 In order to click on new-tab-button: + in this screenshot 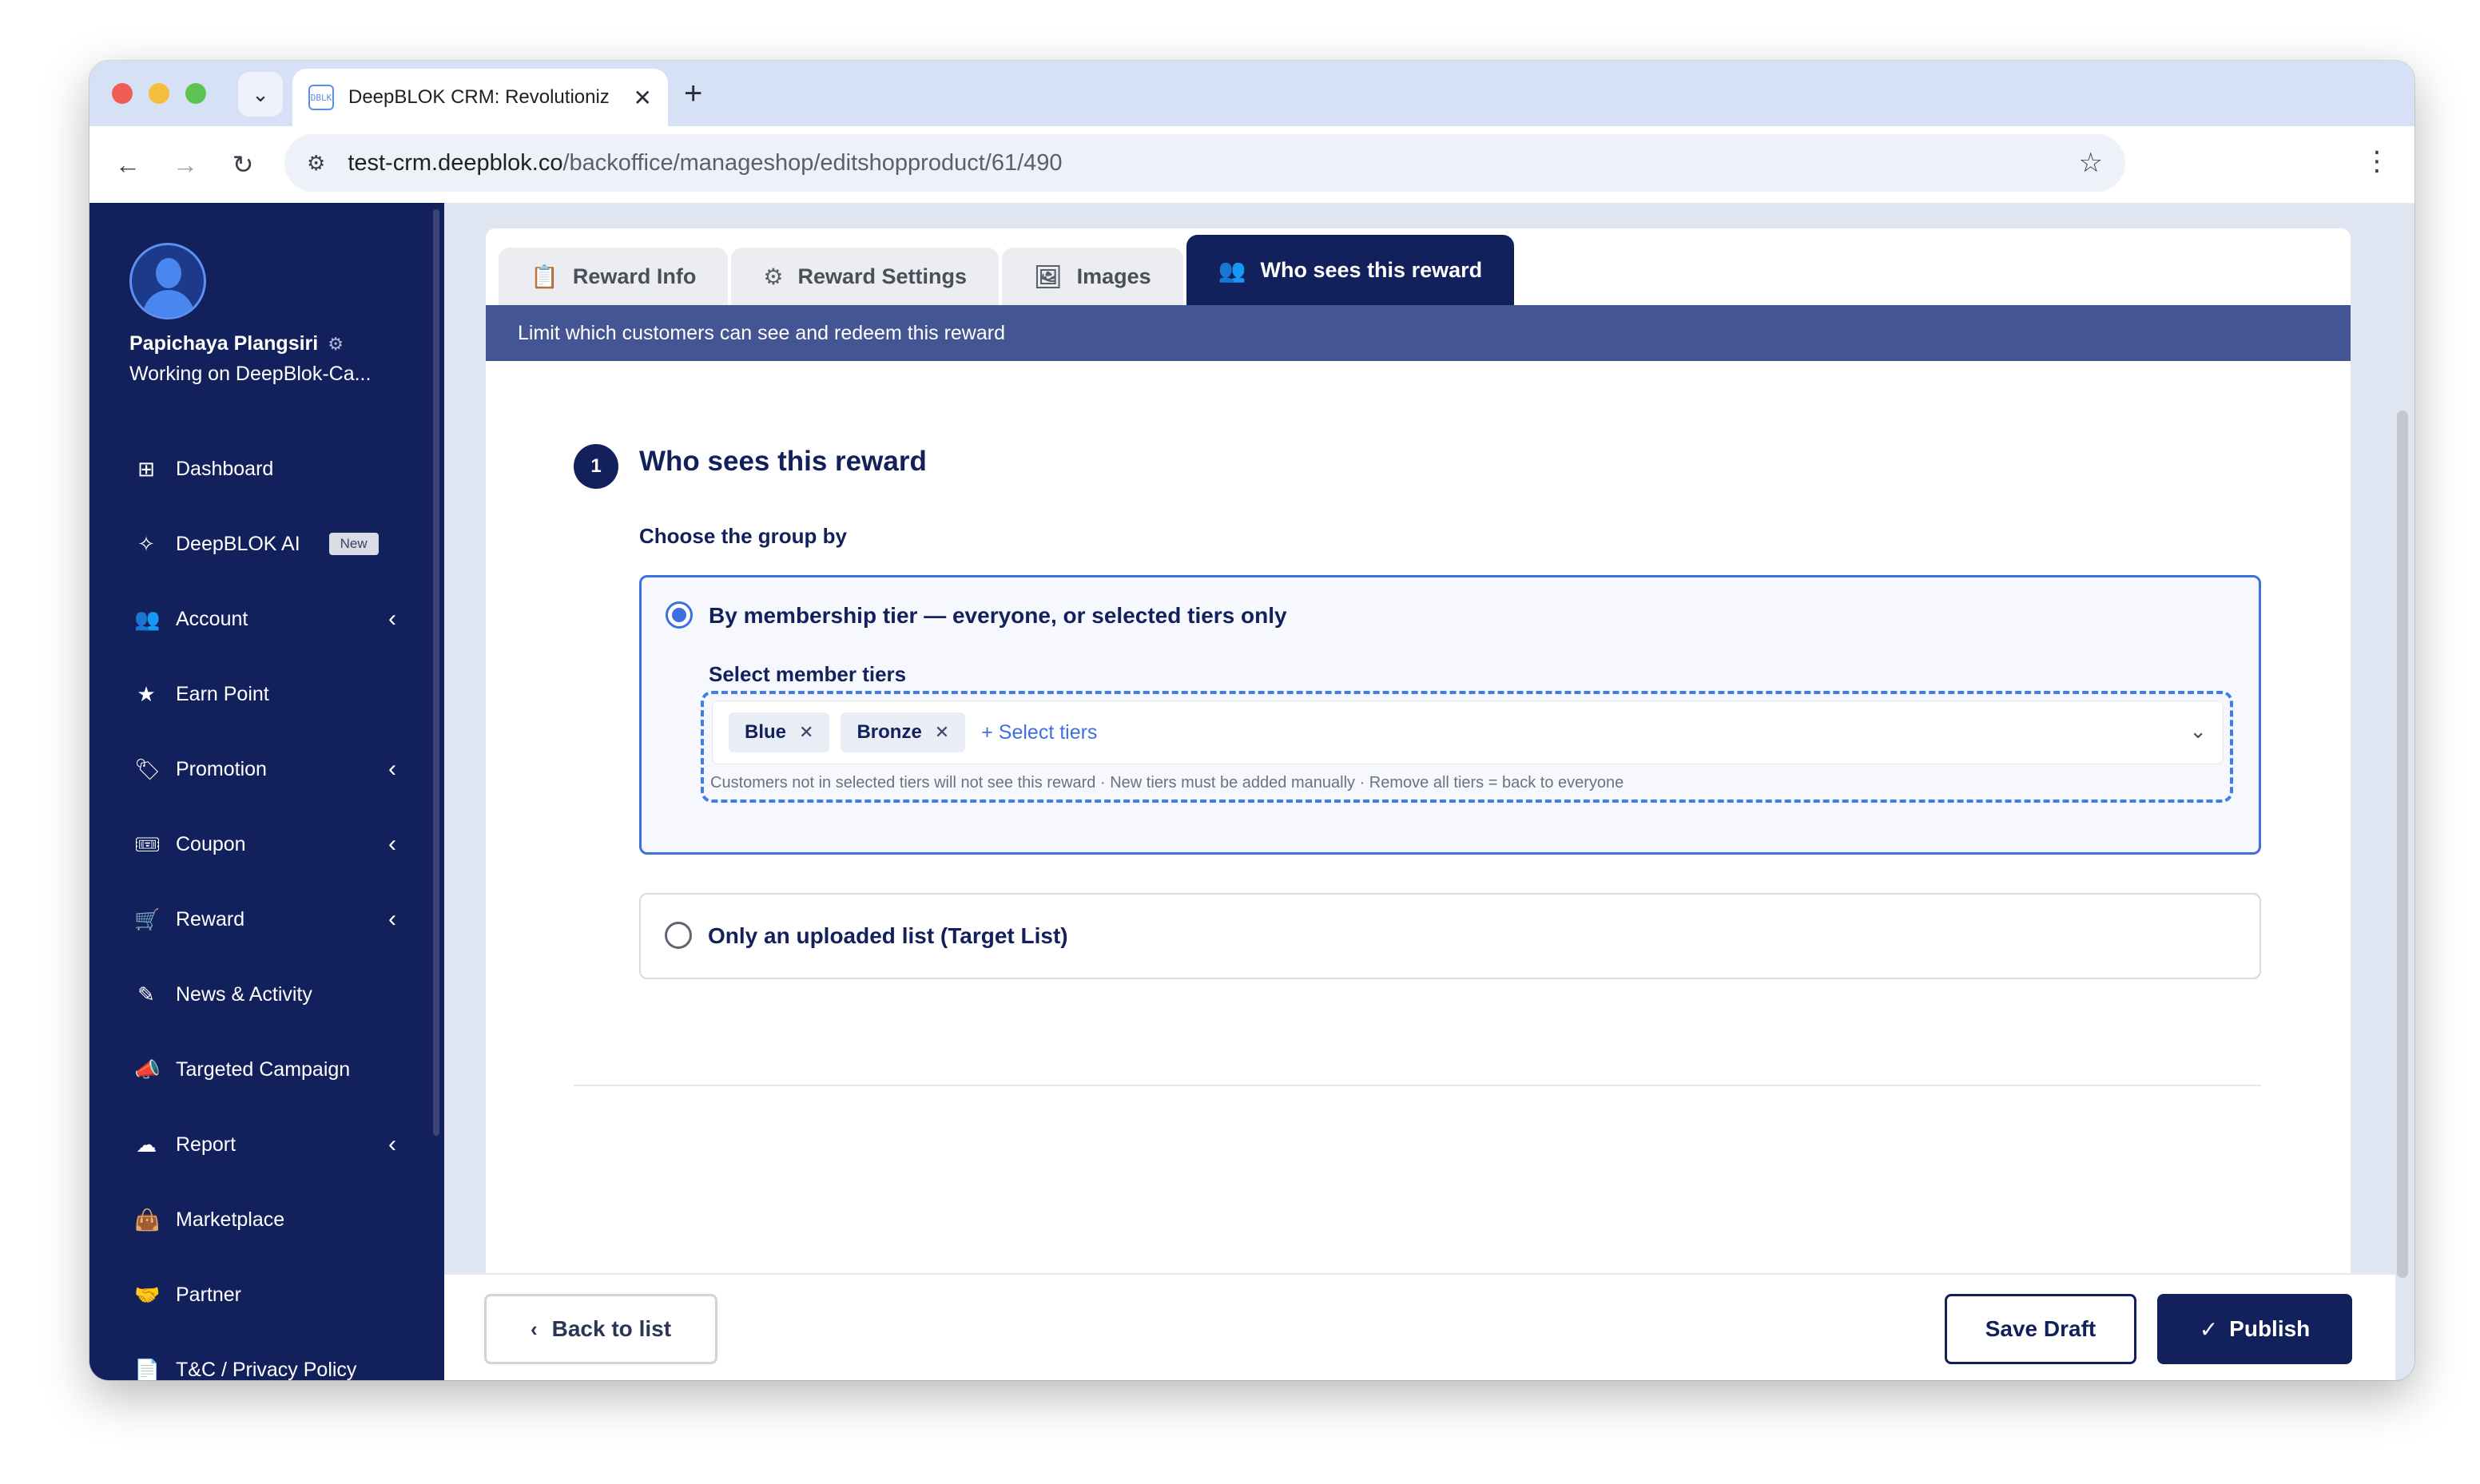, I will do `click(693, 93)`.